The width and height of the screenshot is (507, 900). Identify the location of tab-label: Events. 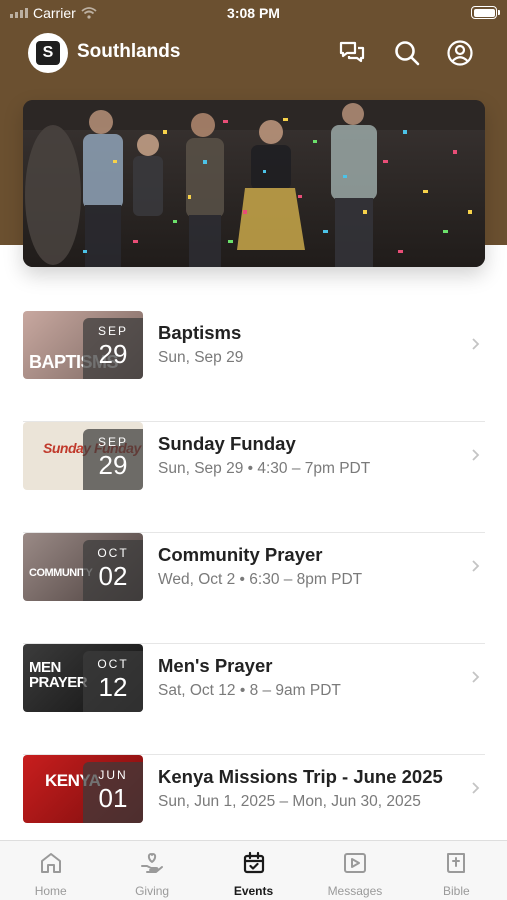
(253, 891).